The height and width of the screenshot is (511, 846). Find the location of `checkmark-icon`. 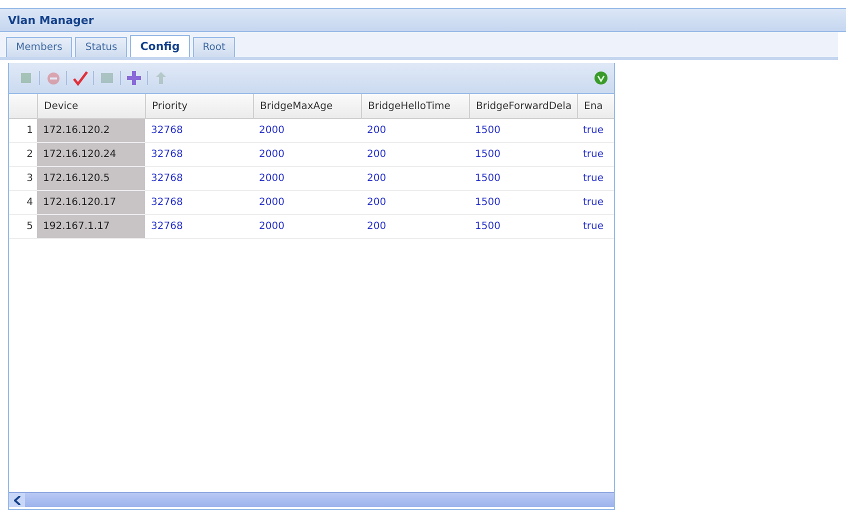

checkmark-icon is located at coordinates (80, 78).